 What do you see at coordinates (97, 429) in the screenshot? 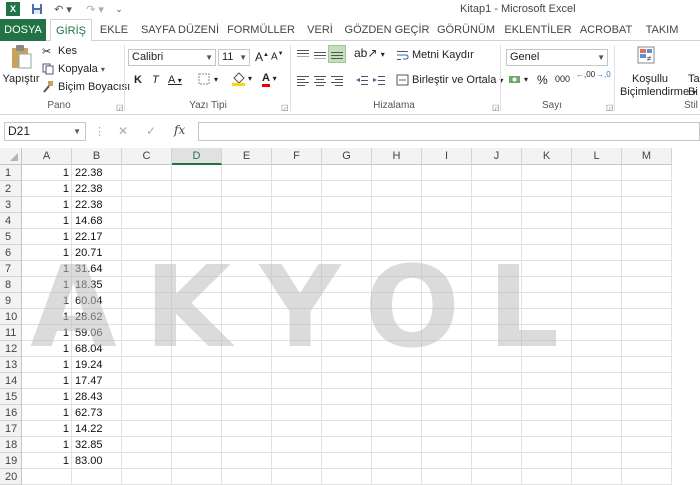
I see `cell-b: 14.22` at bounding box center [97, 429].